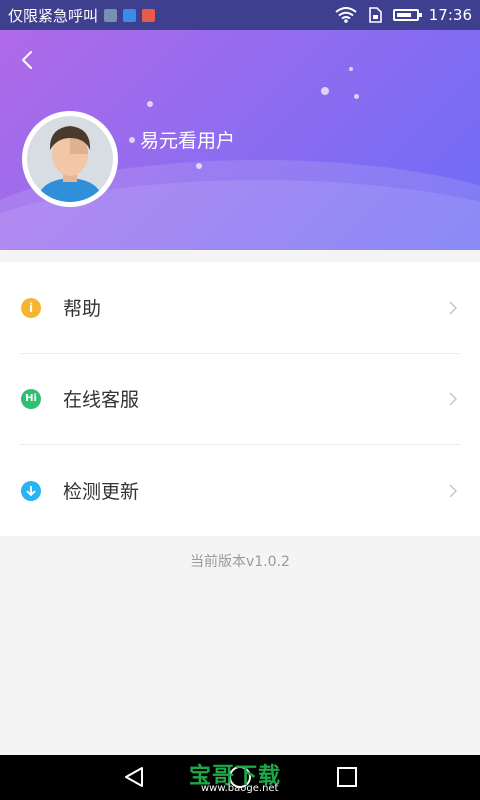 The width and height of the screenshot is (480, 800). I want to click on download-arrow-icon, so click(31, 490).